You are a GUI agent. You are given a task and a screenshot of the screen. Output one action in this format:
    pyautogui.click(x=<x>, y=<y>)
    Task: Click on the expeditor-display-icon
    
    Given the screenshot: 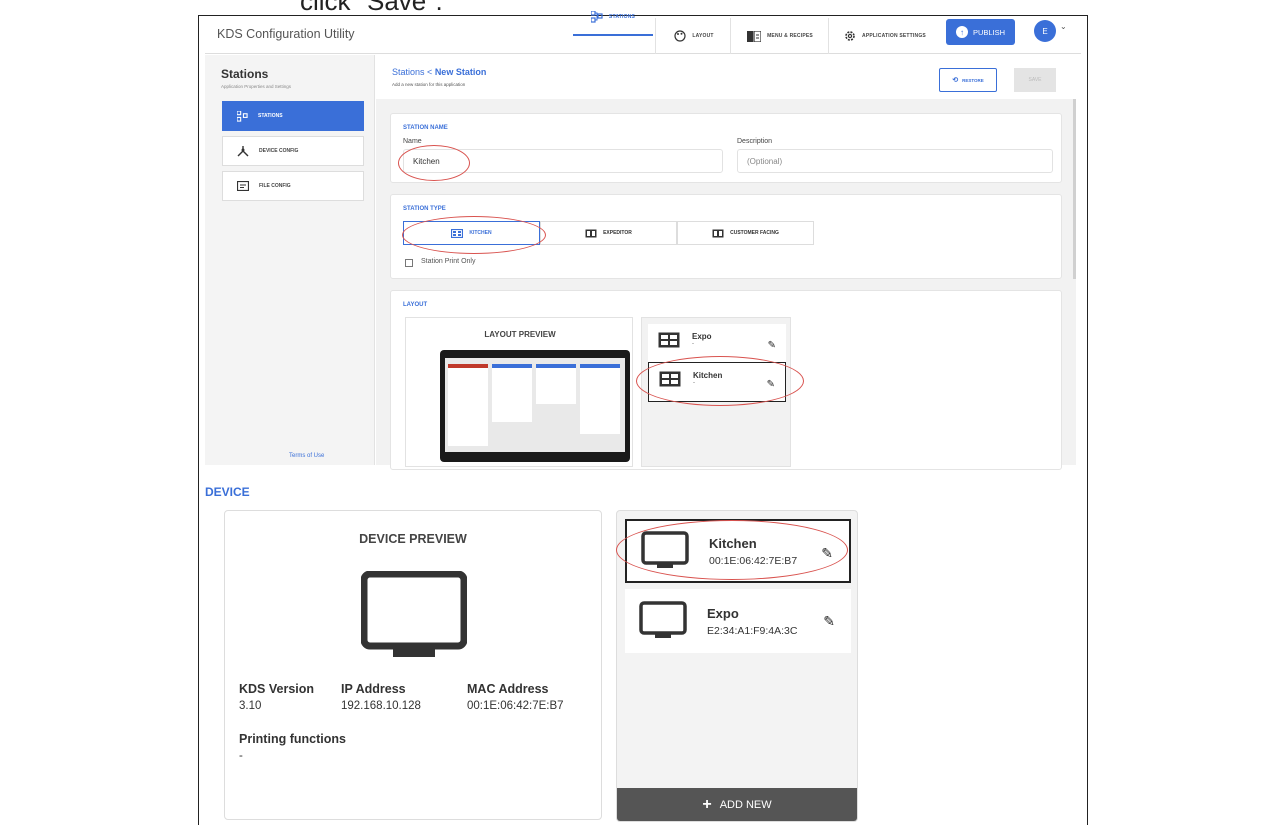 What is the action you would take?
    pyautogui.click(x=591, y=233)
    